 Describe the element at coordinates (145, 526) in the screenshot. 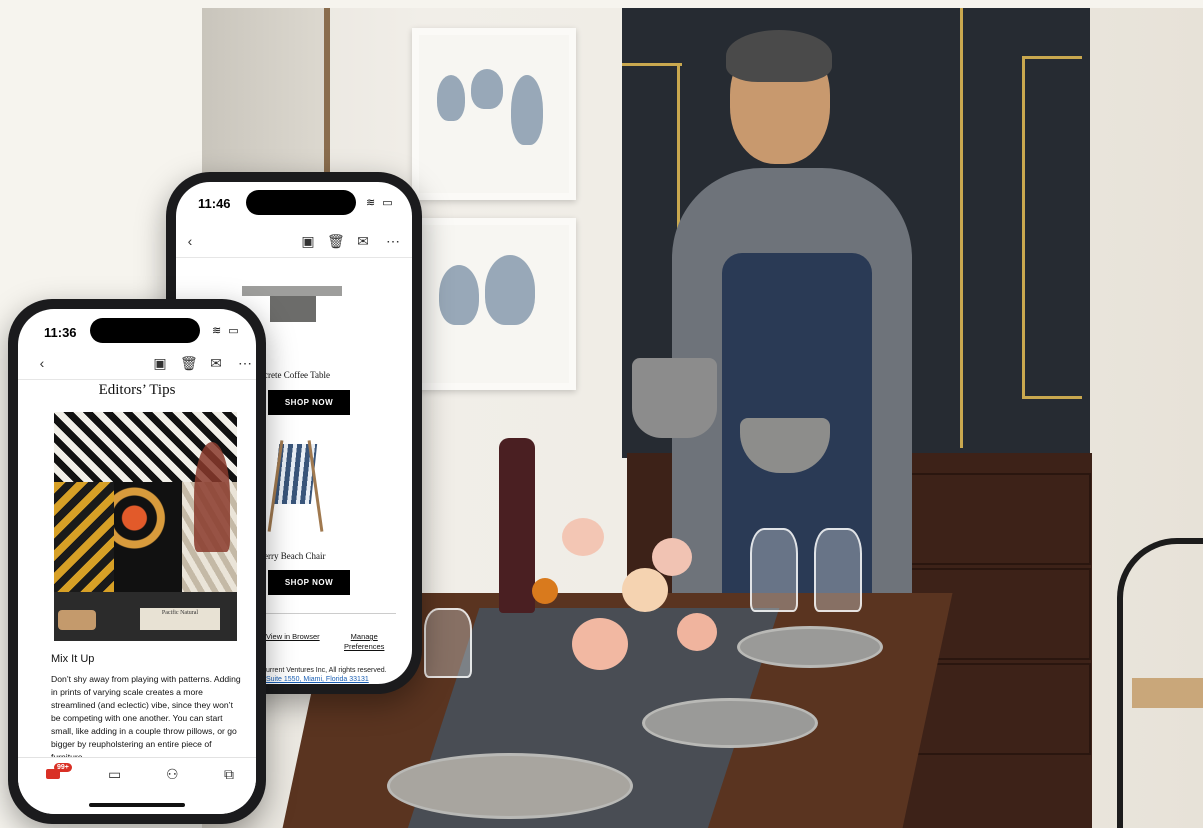

I see `pattern-mix-image: Pacific Natural` at that location.